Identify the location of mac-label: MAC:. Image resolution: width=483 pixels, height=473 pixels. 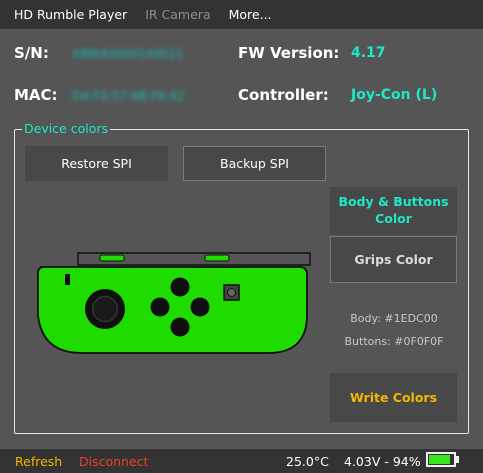
(36, 95).